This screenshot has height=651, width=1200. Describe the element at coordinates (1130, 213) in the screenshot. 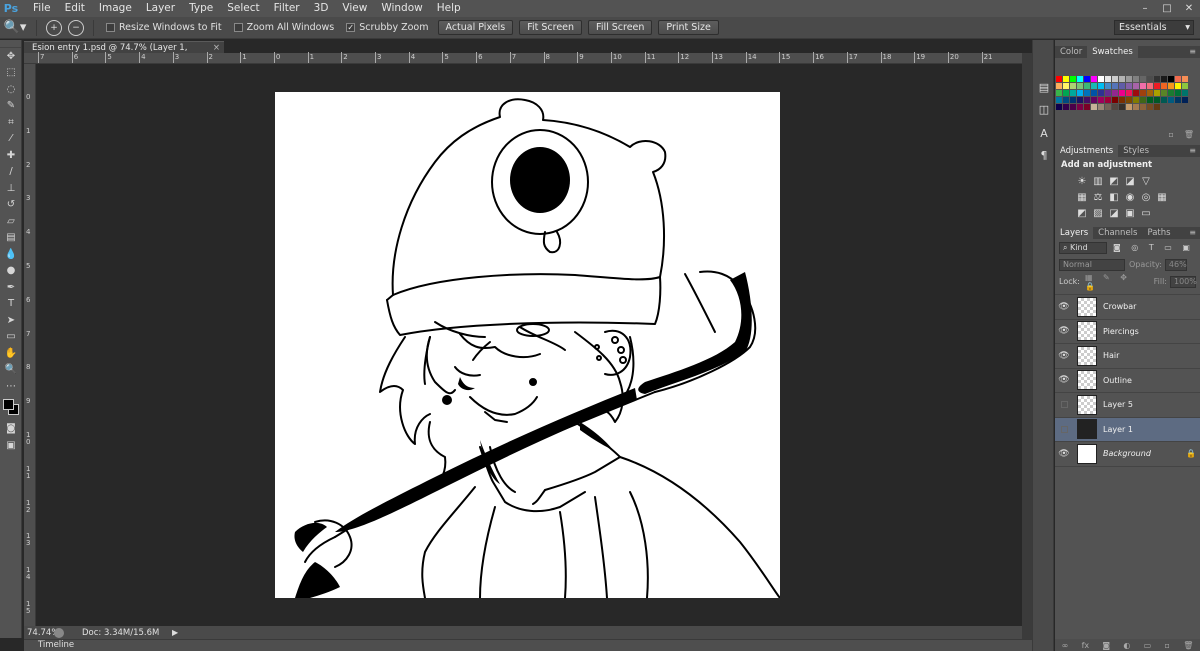

I see `selective-color-icon: ▣` at that location.